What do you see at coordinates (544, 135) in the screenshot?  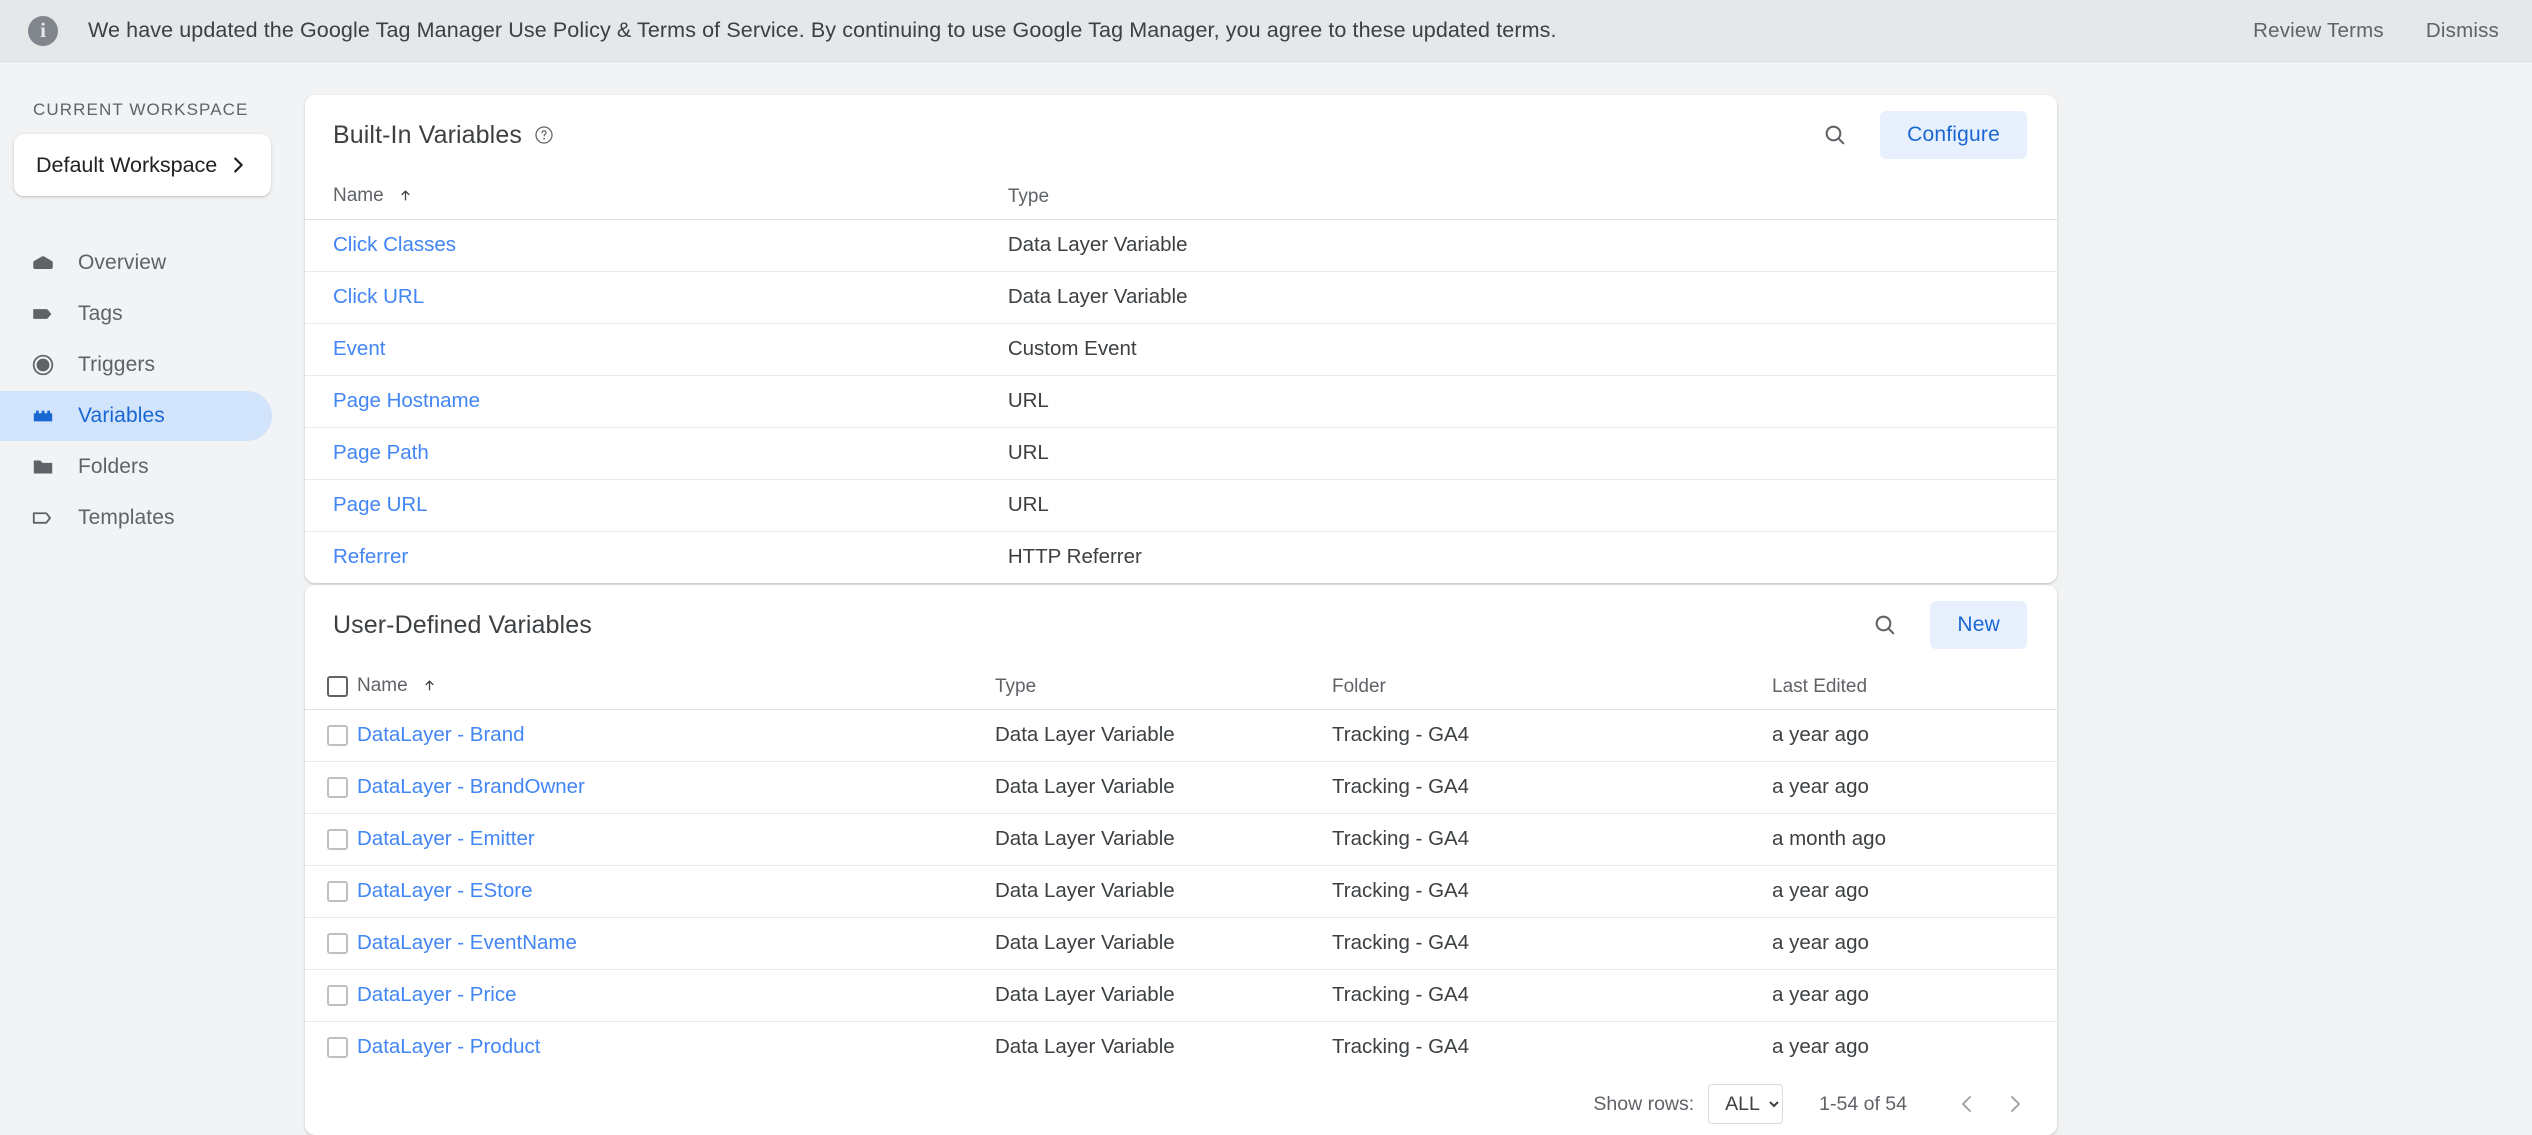 I see `help-icon` at bounding box center [544, 135].